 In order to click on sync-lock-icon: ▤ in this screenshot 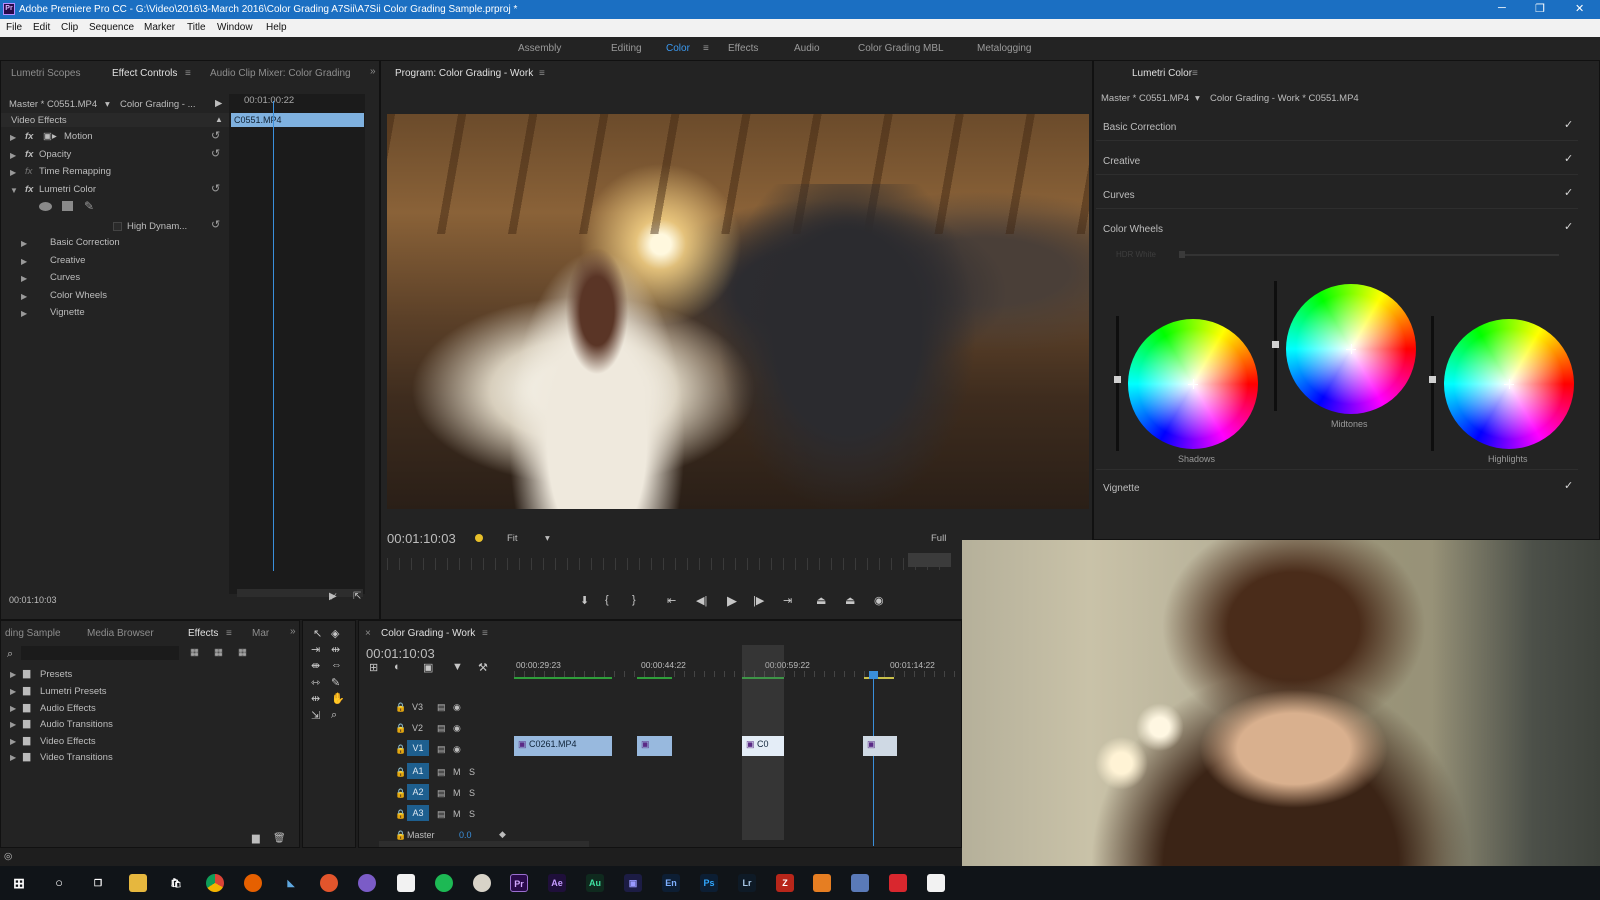, I will do `click(441, 749)`.